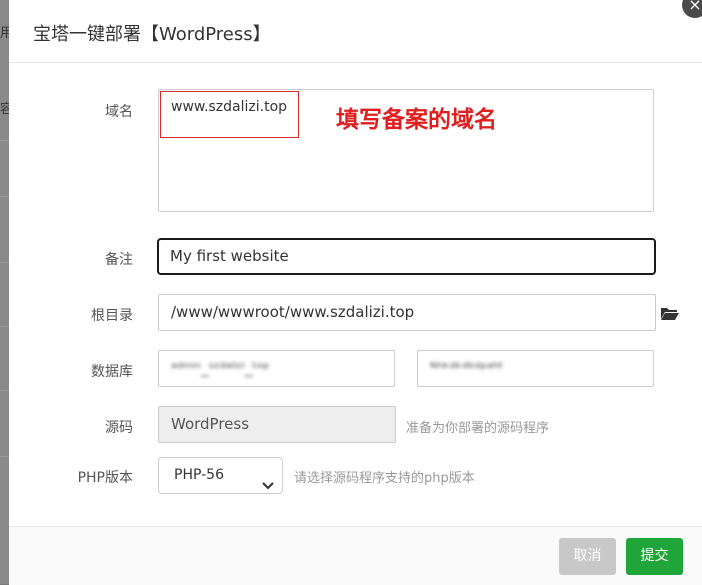  Describe the element at coordinates (119, 112) in the screenshot. I see `domain-label: 域名` at that location.